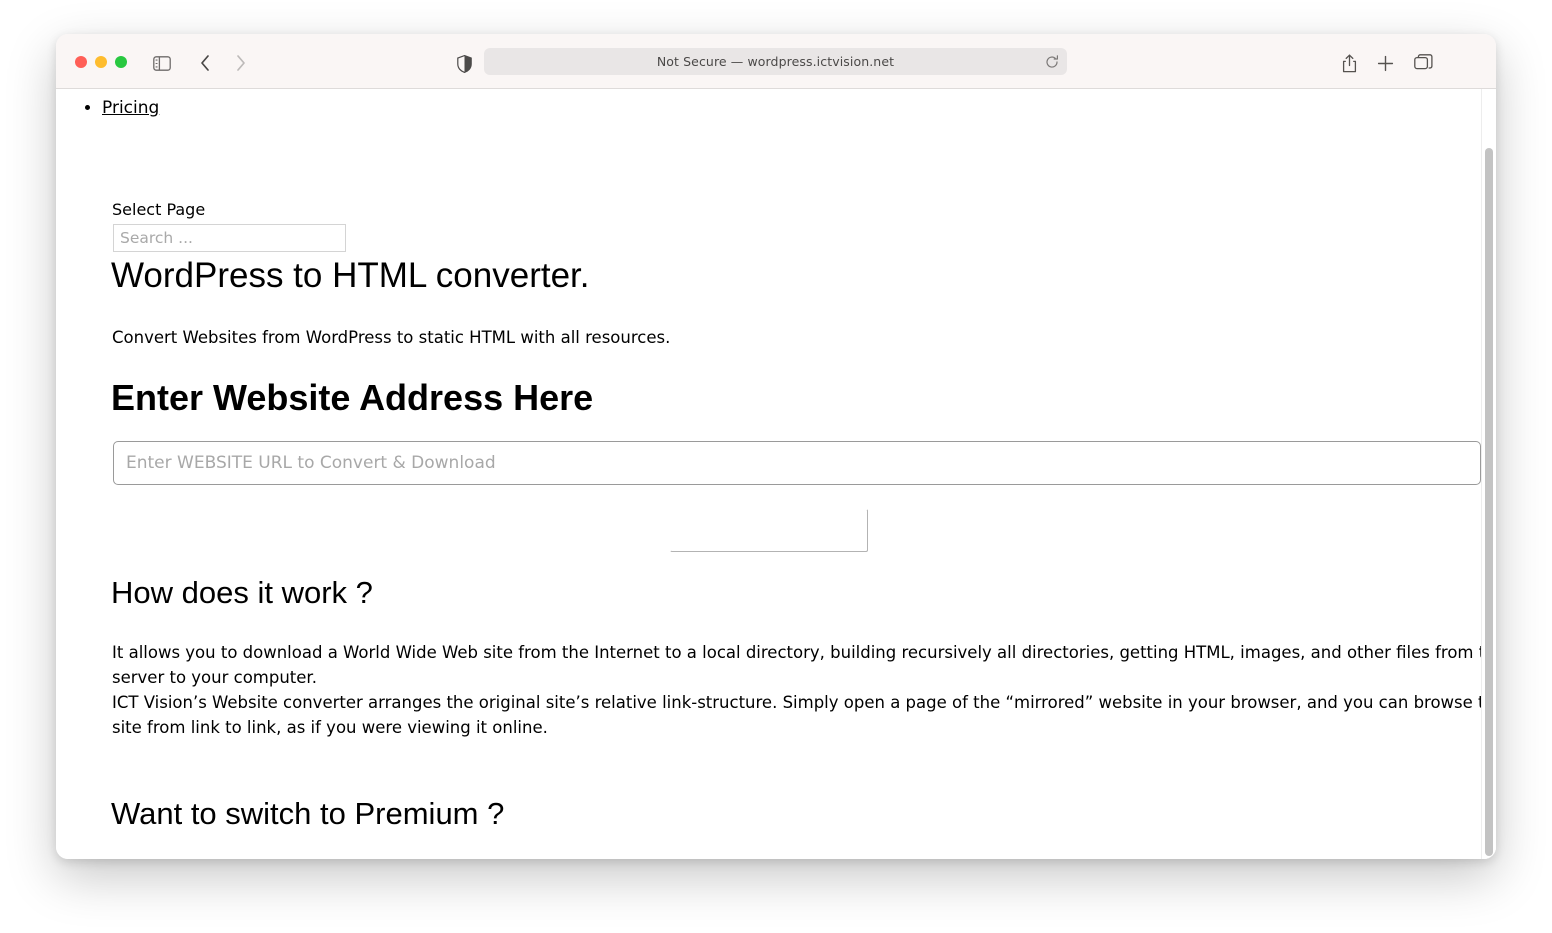 This screenshot has height=933, width=1552. I want to click on premium-heading: Want to switch to Premium ?, so click(308, 813).